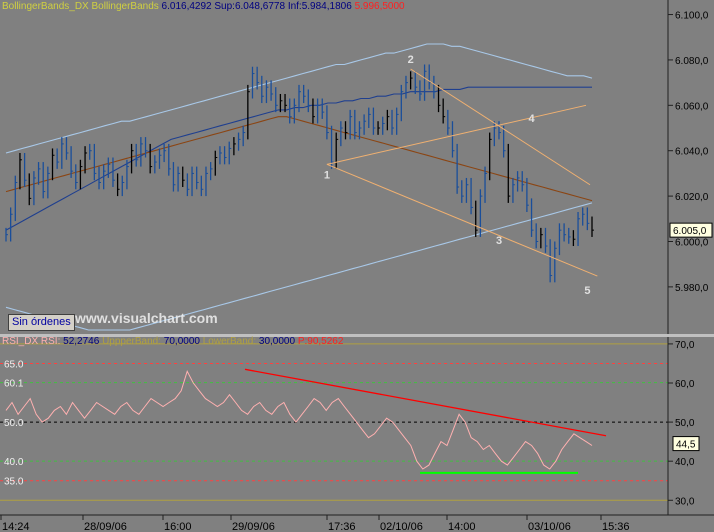 The image size is (714, 532). Describe the element at coordinates (294, 6) in the screenshot. I see `header-inf-label: Inf:` at that location.